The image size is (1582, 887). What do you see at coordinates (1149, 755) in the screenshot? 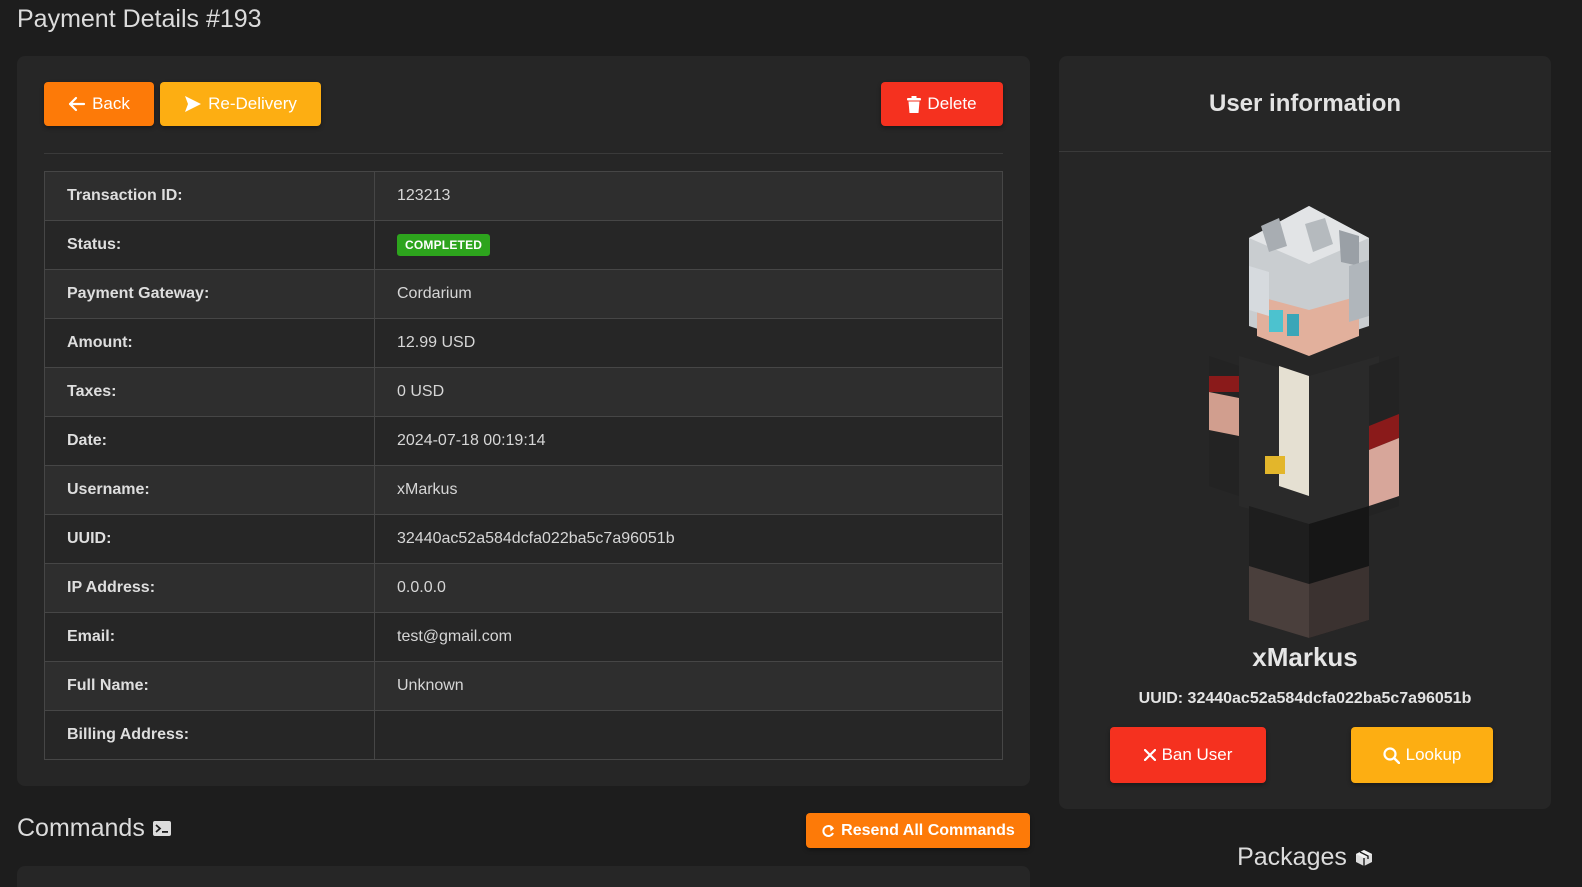
I see `close-icon` at bounding box center [1149, 755].